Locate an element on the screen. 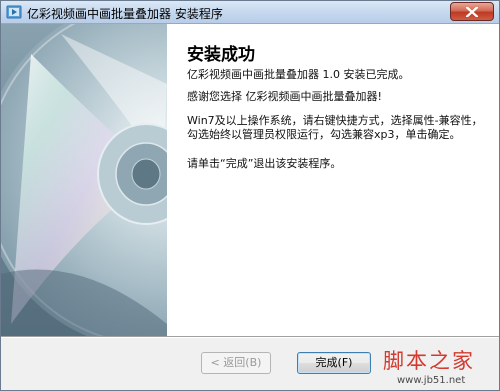  back-button: < 返回(B) is located at coordinates (236, 363).